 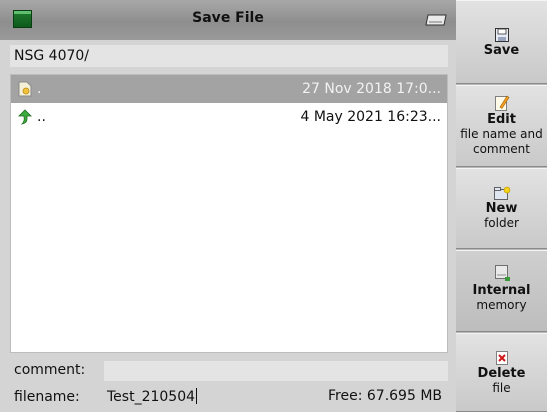 I want to click on title-bar: Save File, so click(x=228, y=20).